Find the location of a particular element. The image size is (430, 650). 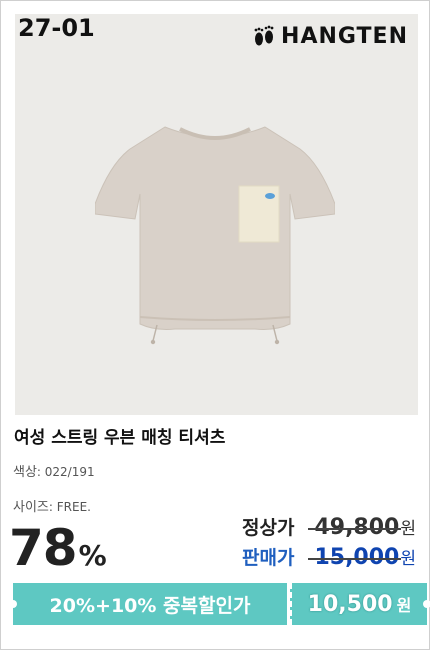

size-info: 사이즈: FREE. is located at coordinates (52, 505).